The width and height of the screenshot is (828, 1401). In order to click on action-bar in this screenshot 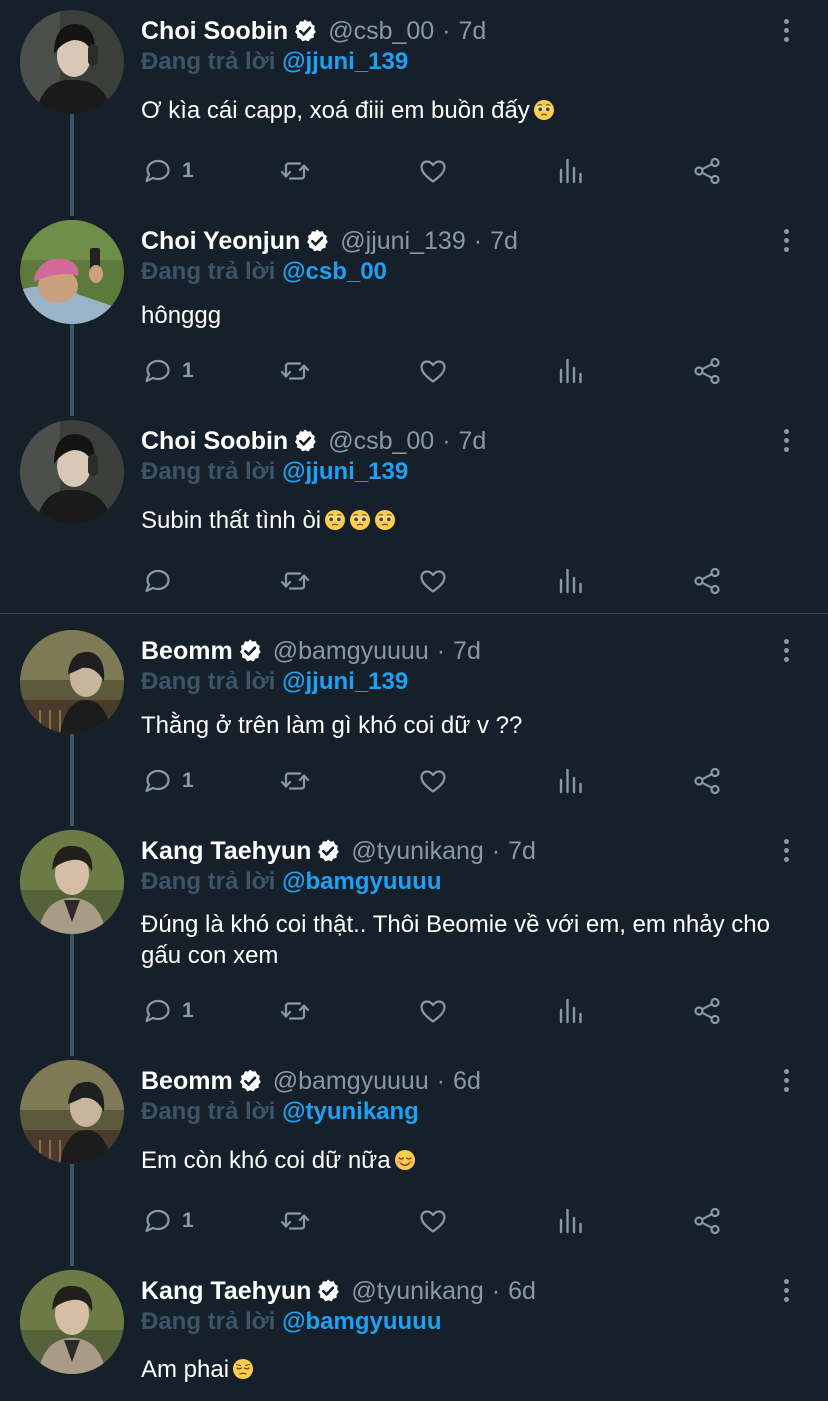, I will do `click(414, 581)`.